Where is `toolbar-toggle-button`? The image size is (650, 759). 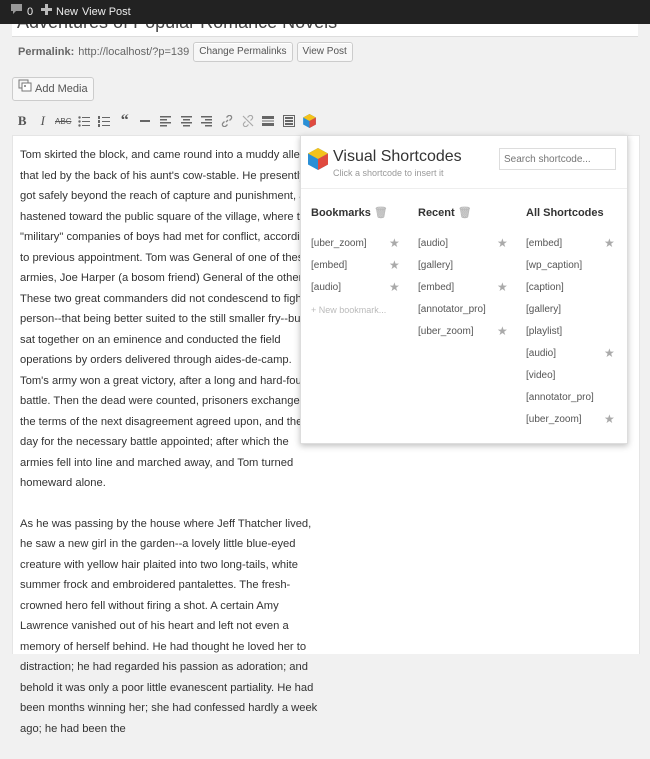
toolbar-toggle-button is located at coordinates (289, 121).